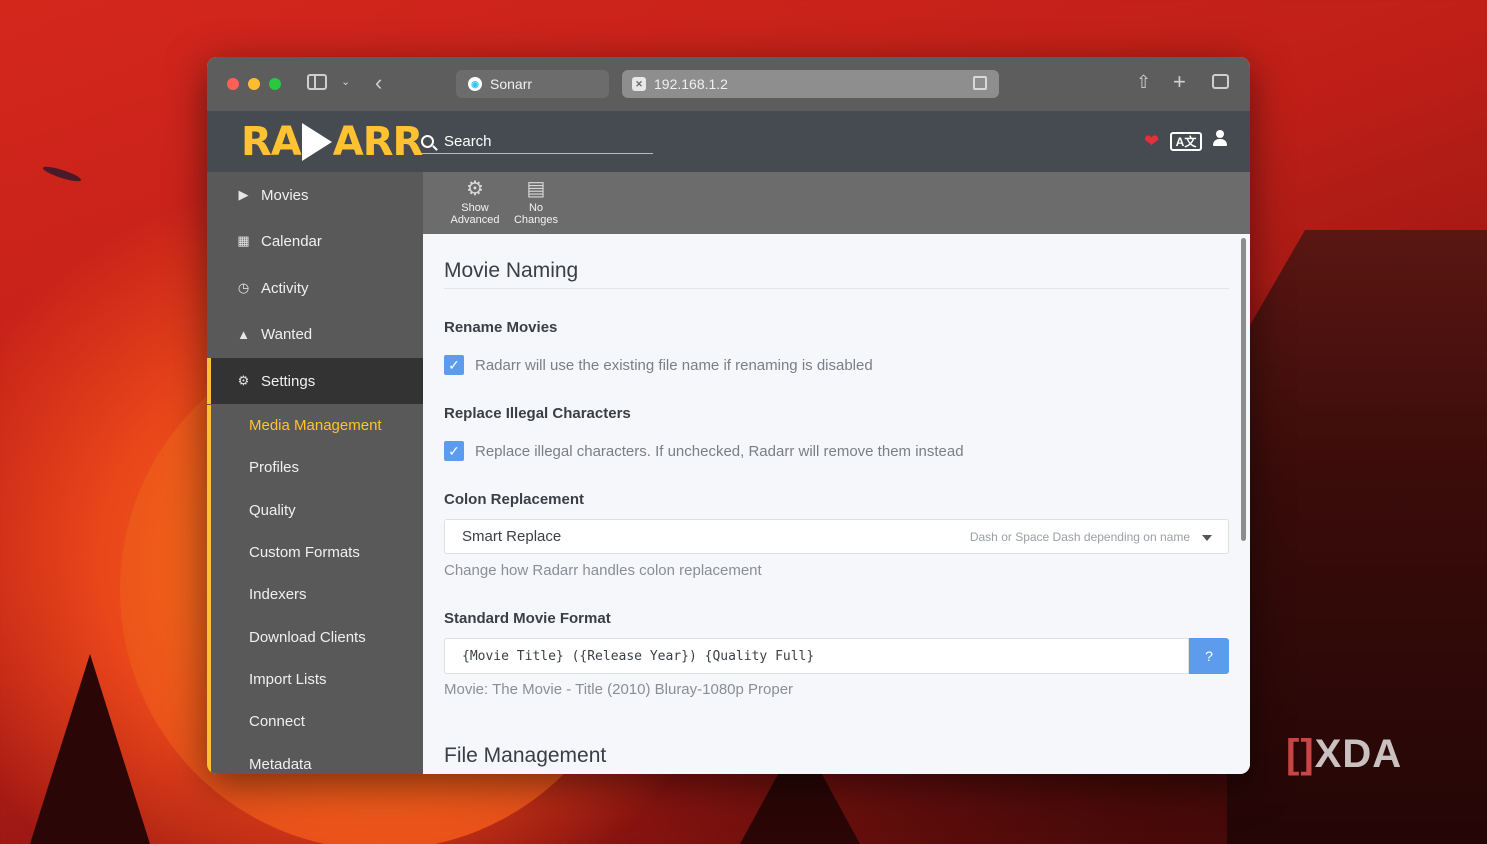  What do you see at coordinates (501, 327) in the screenshot?
I see `rename-movies-label: Rename Movies` at bounding box center [501, 327].